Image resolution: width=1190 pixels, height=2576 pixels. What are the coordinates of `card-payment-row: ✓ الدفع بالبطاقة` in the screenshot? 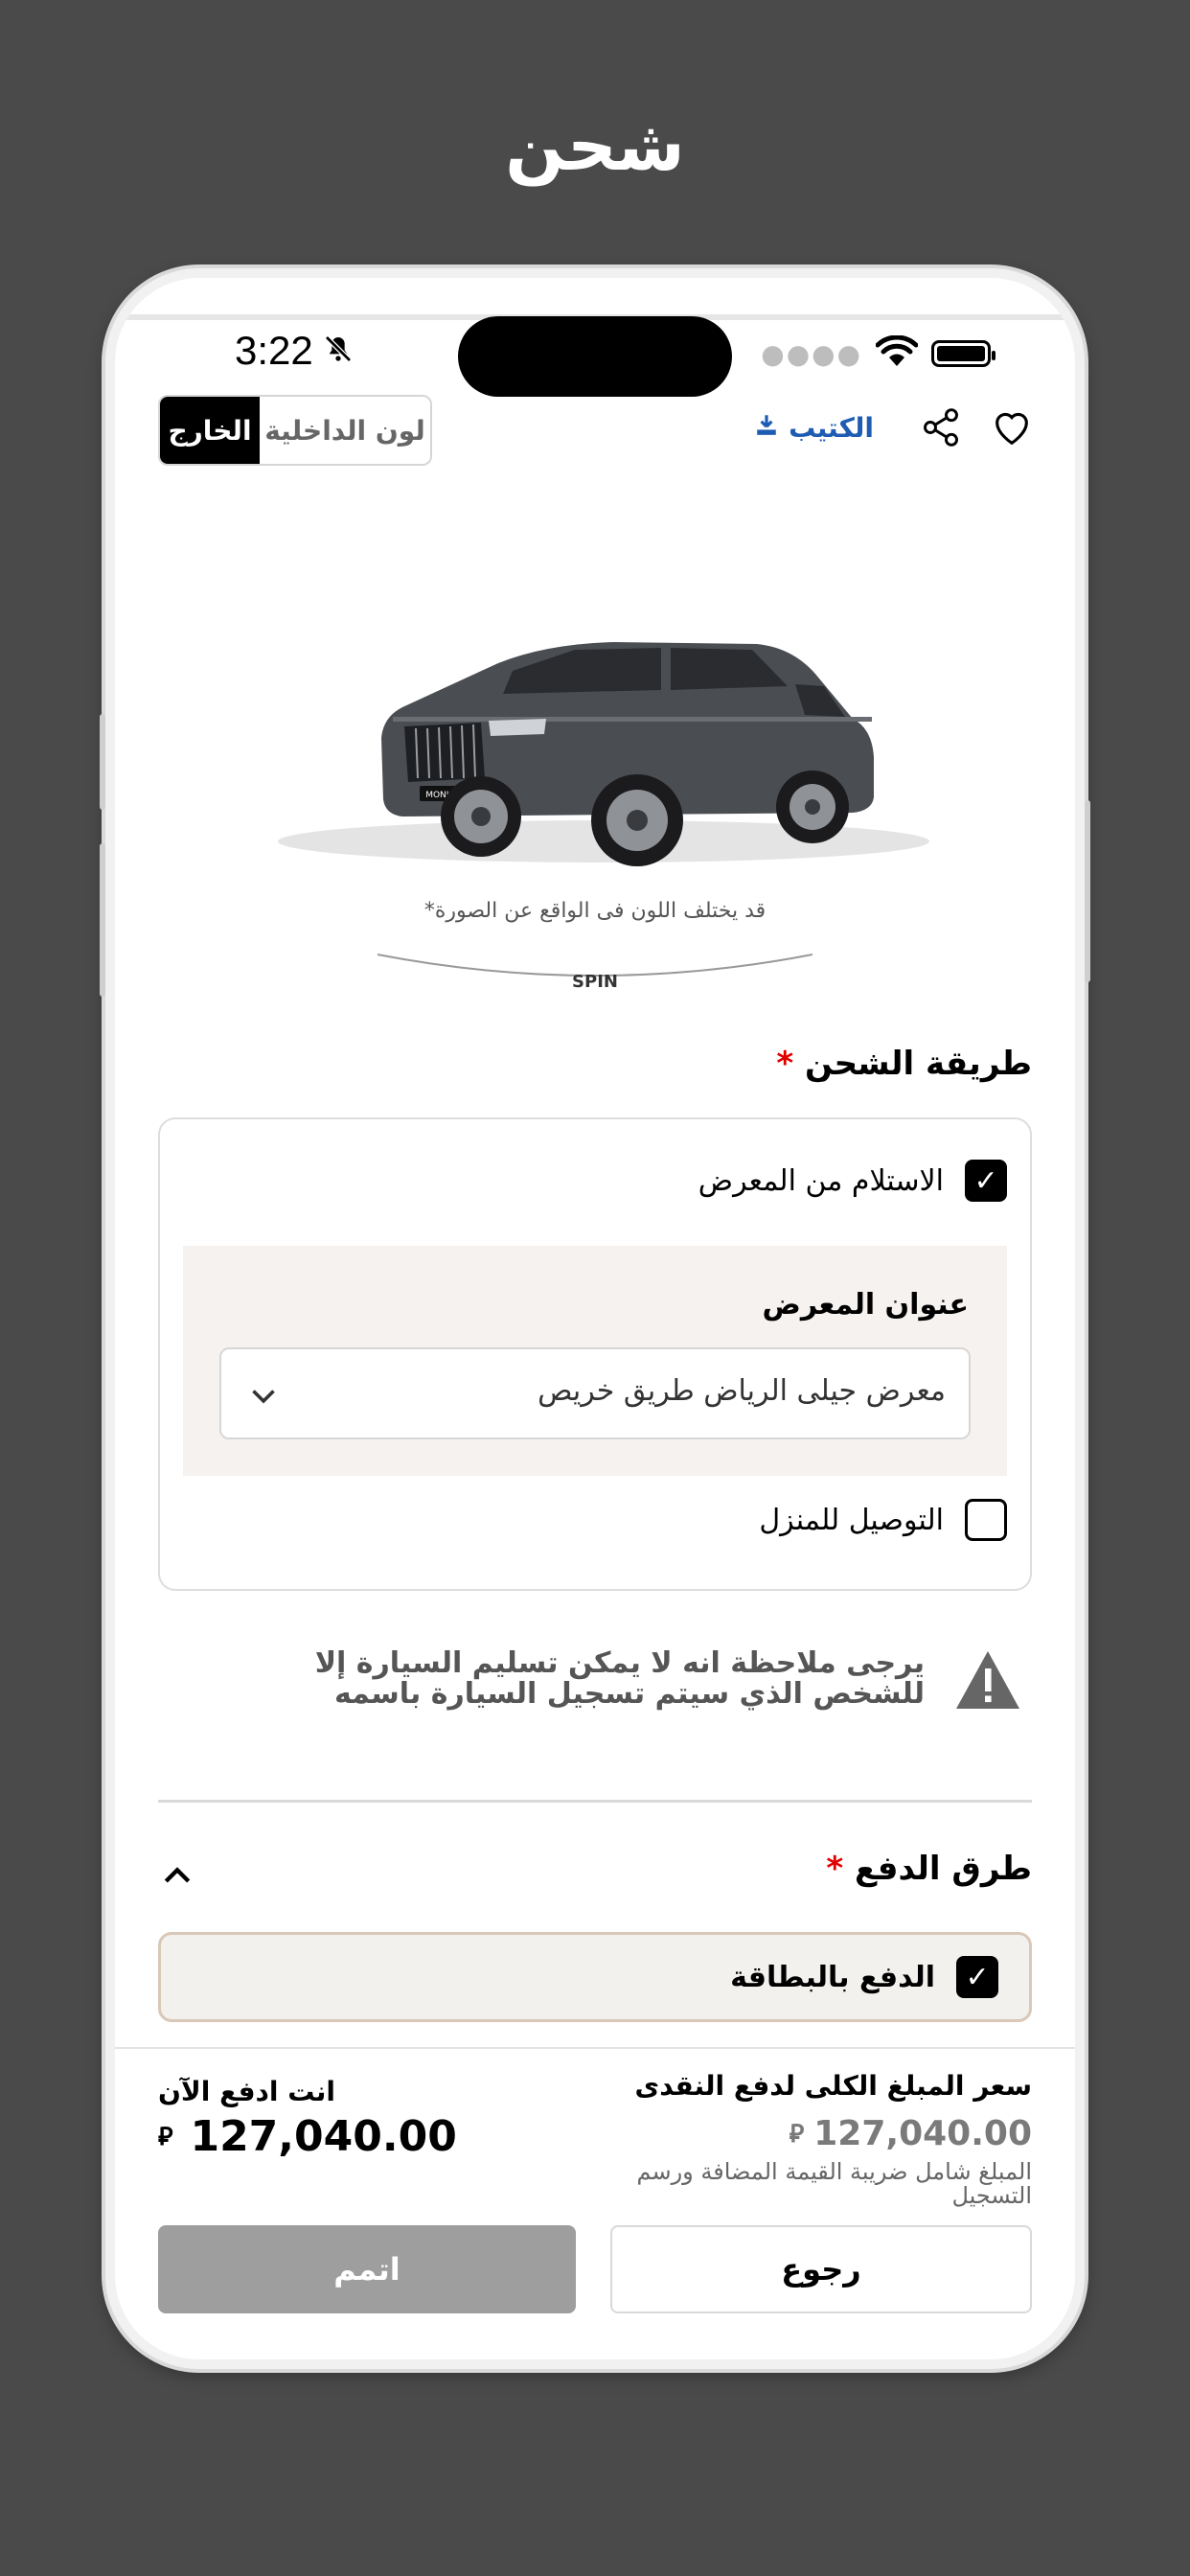 It's located at (864, 1977).